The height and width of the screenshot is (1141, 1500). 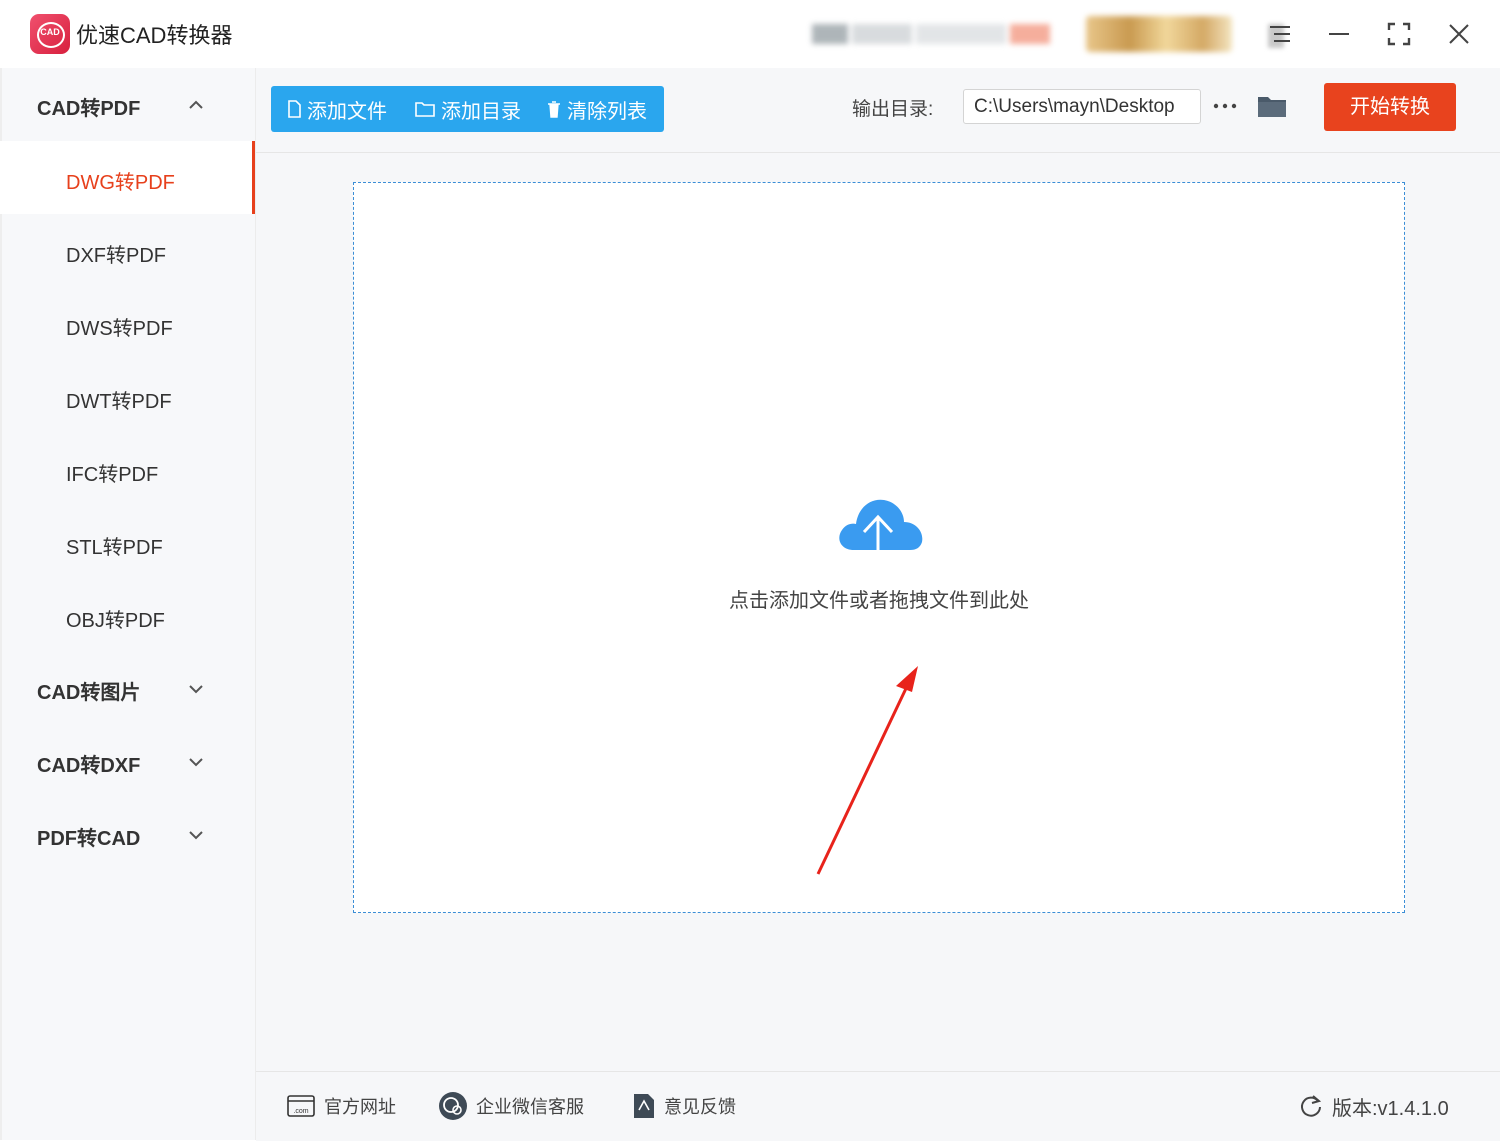 I want to click on sidebar-item-dwg-to-pdf: DWG转PDF, so click(x=127, y=177).